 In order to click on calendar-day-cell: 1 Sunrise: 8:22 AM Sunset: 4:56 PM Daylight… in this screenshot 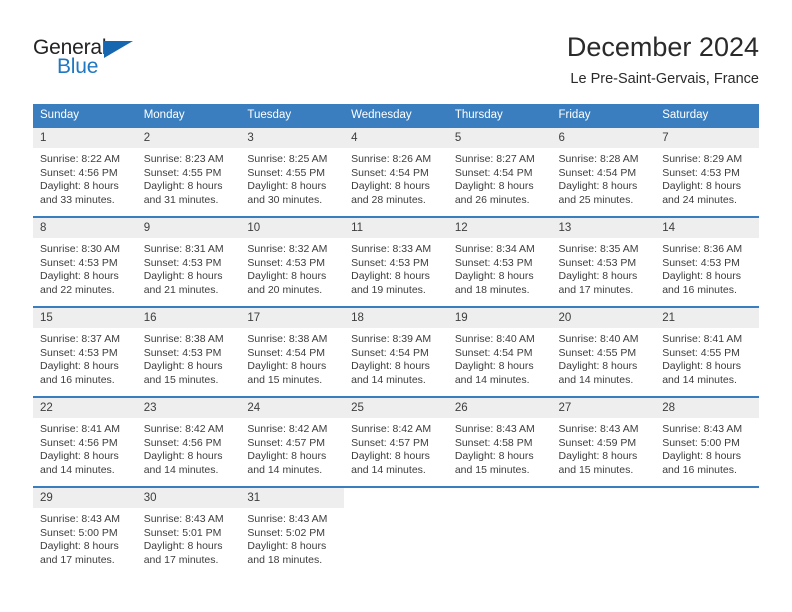, I will do `click(85, 172)`.